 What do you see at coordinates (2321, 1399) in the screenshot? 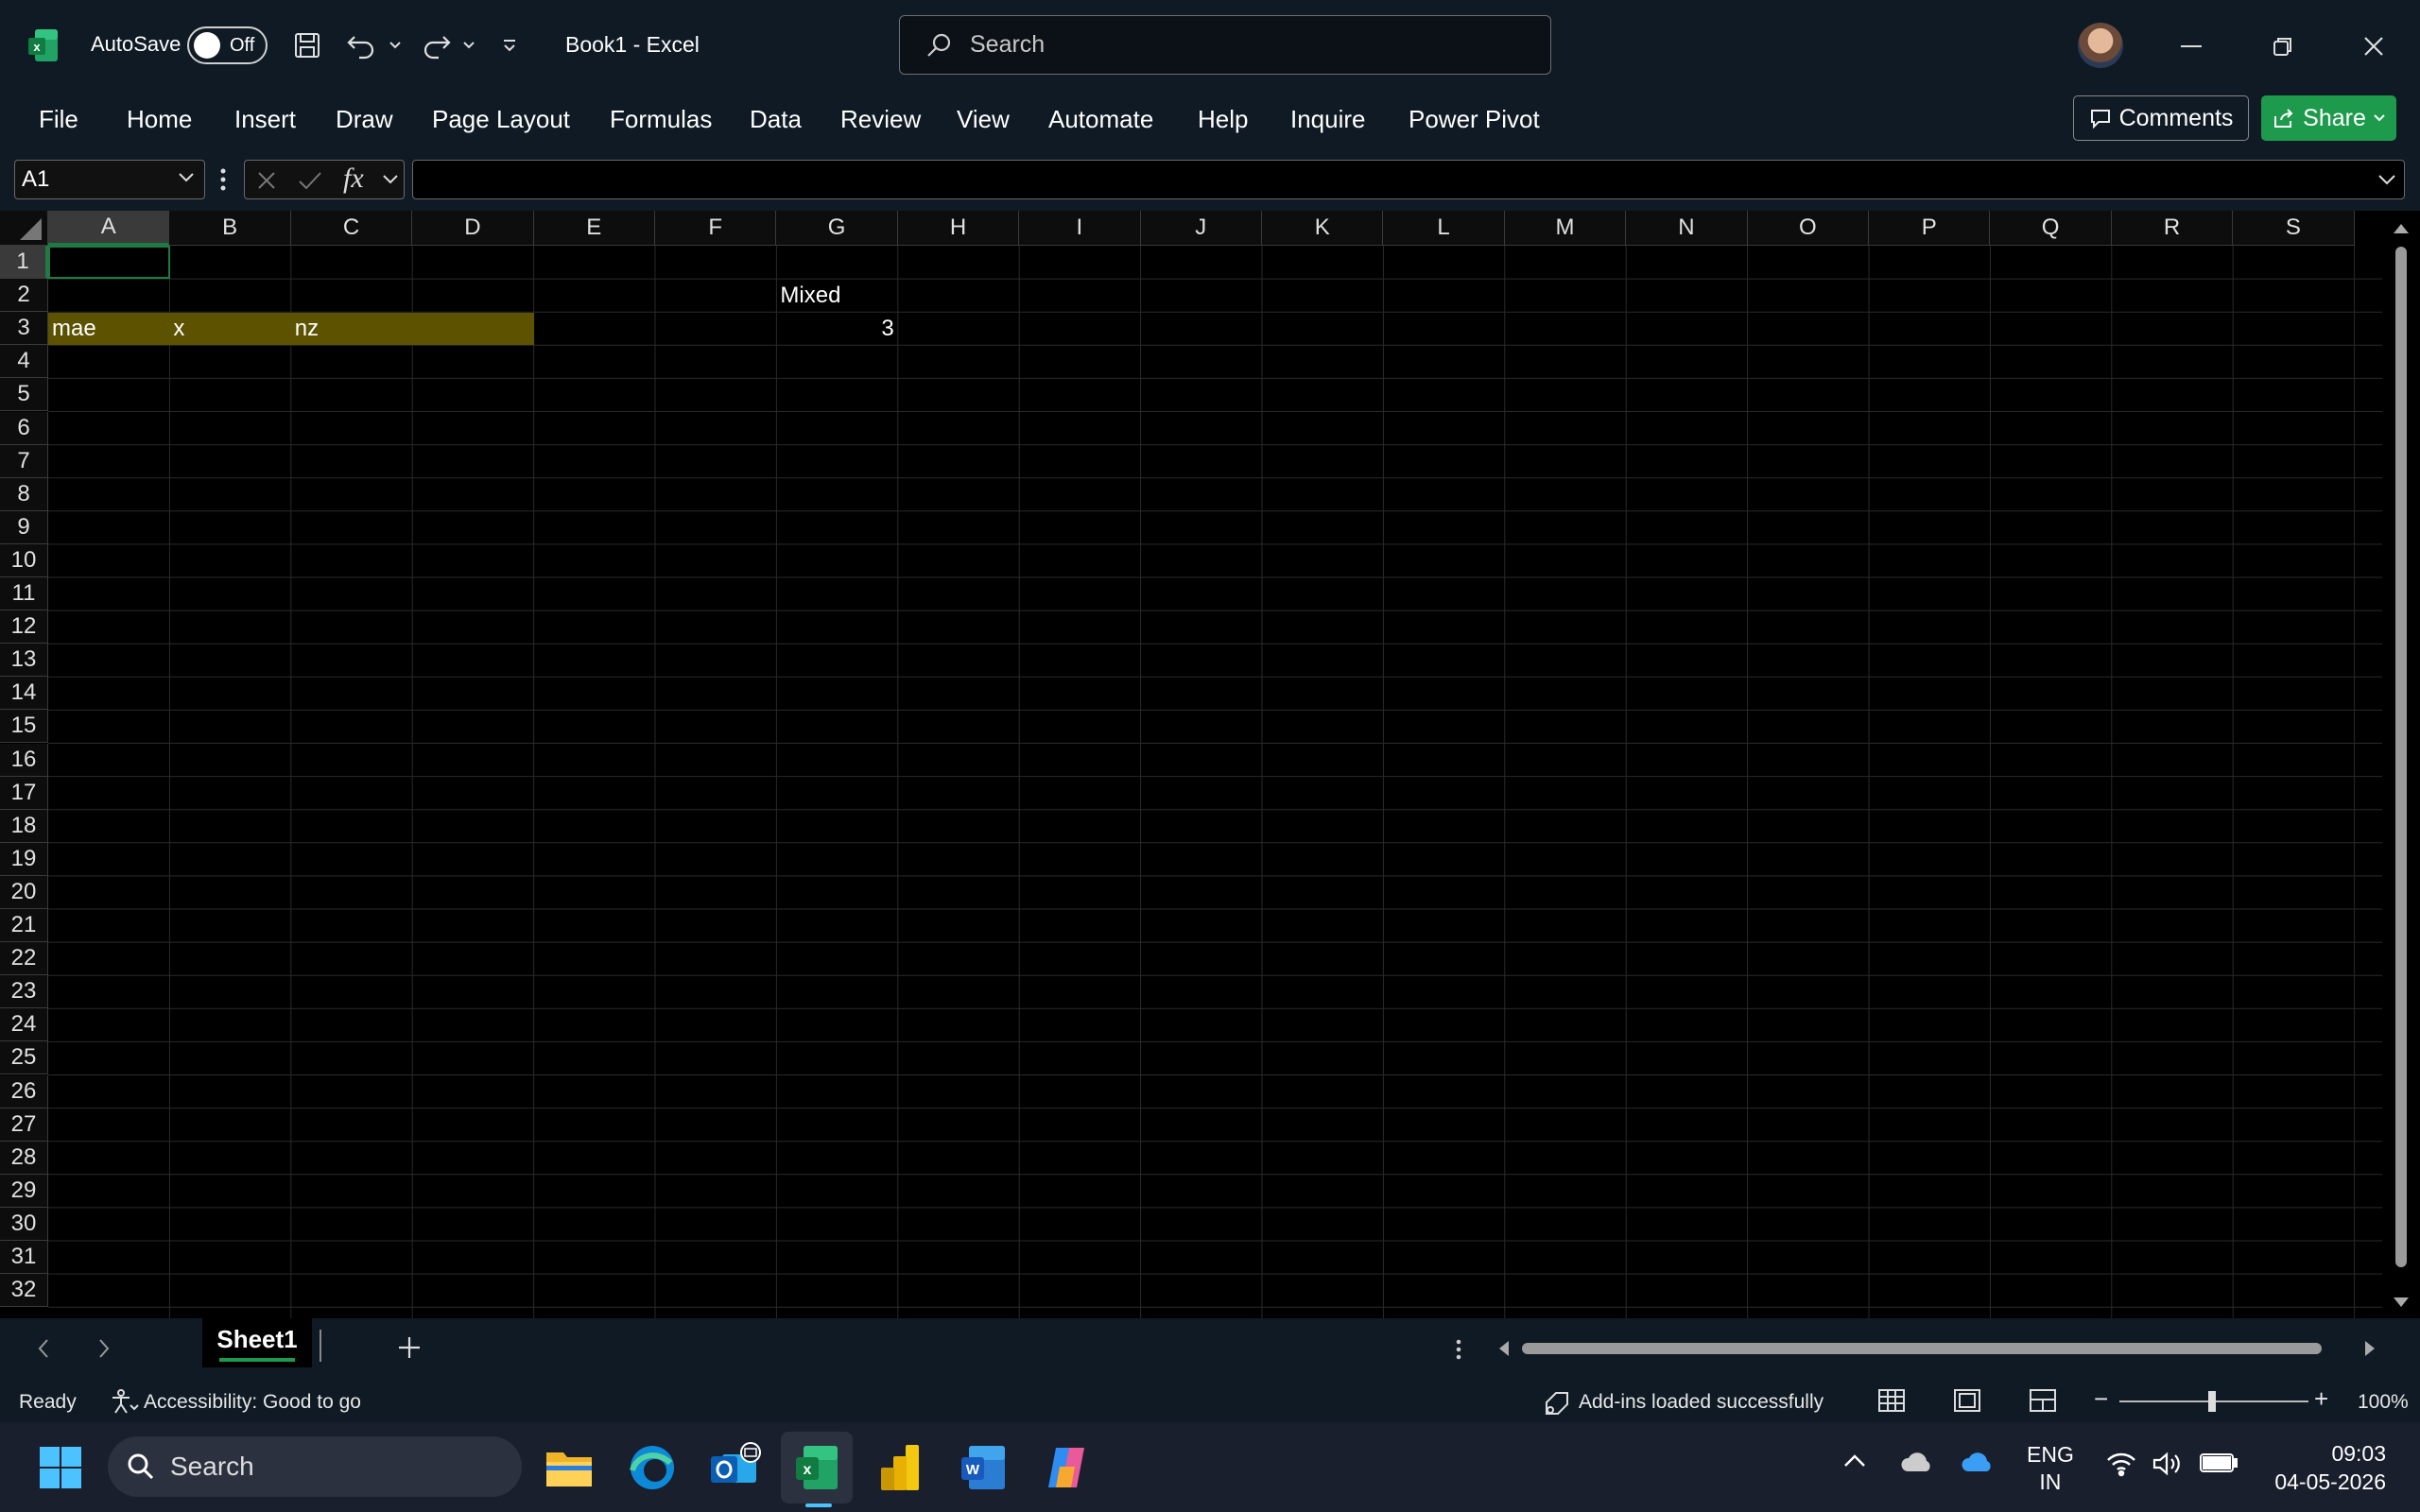
I see `zoom-in-icon: +` at bounding box center [2321, 1399].